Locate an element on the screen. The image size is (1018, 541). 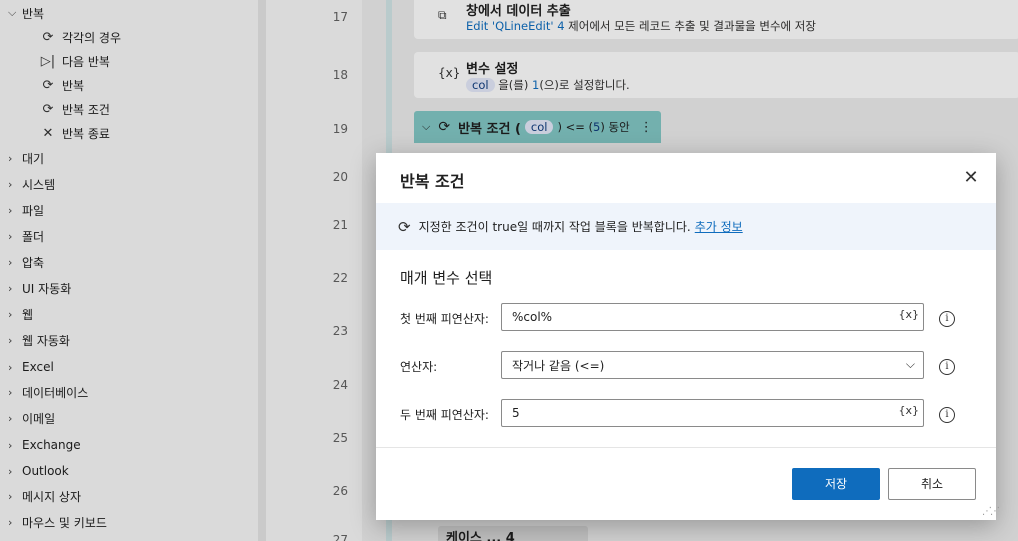
first-operand-input: %col% {x} is located at coordinates (712, 317).